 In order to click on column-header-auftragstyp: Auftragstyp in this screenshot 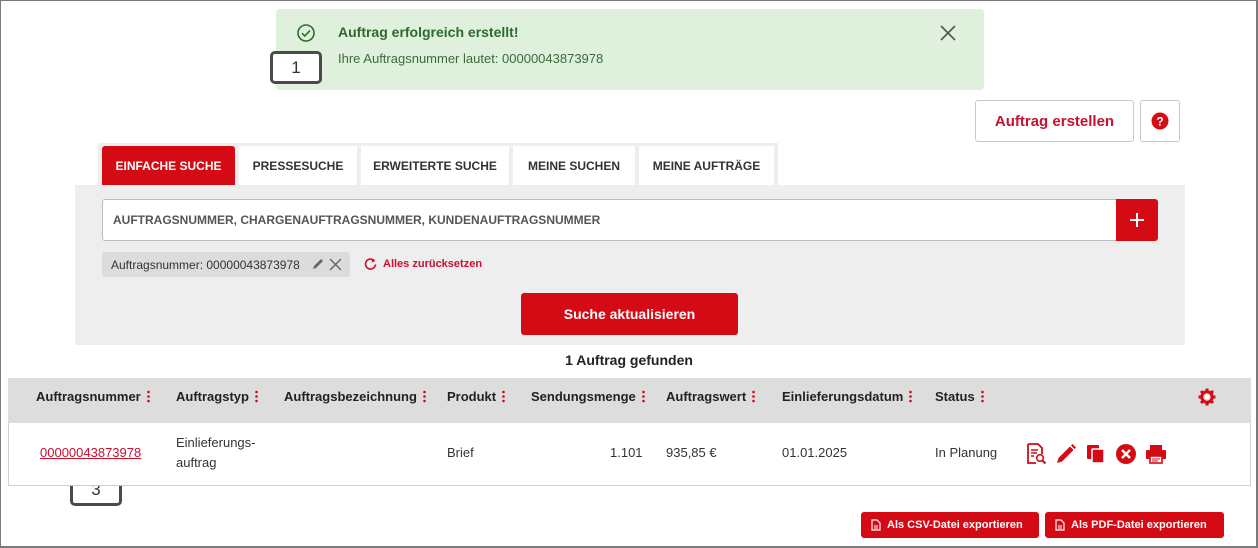, I will do `click(217, 396)`.